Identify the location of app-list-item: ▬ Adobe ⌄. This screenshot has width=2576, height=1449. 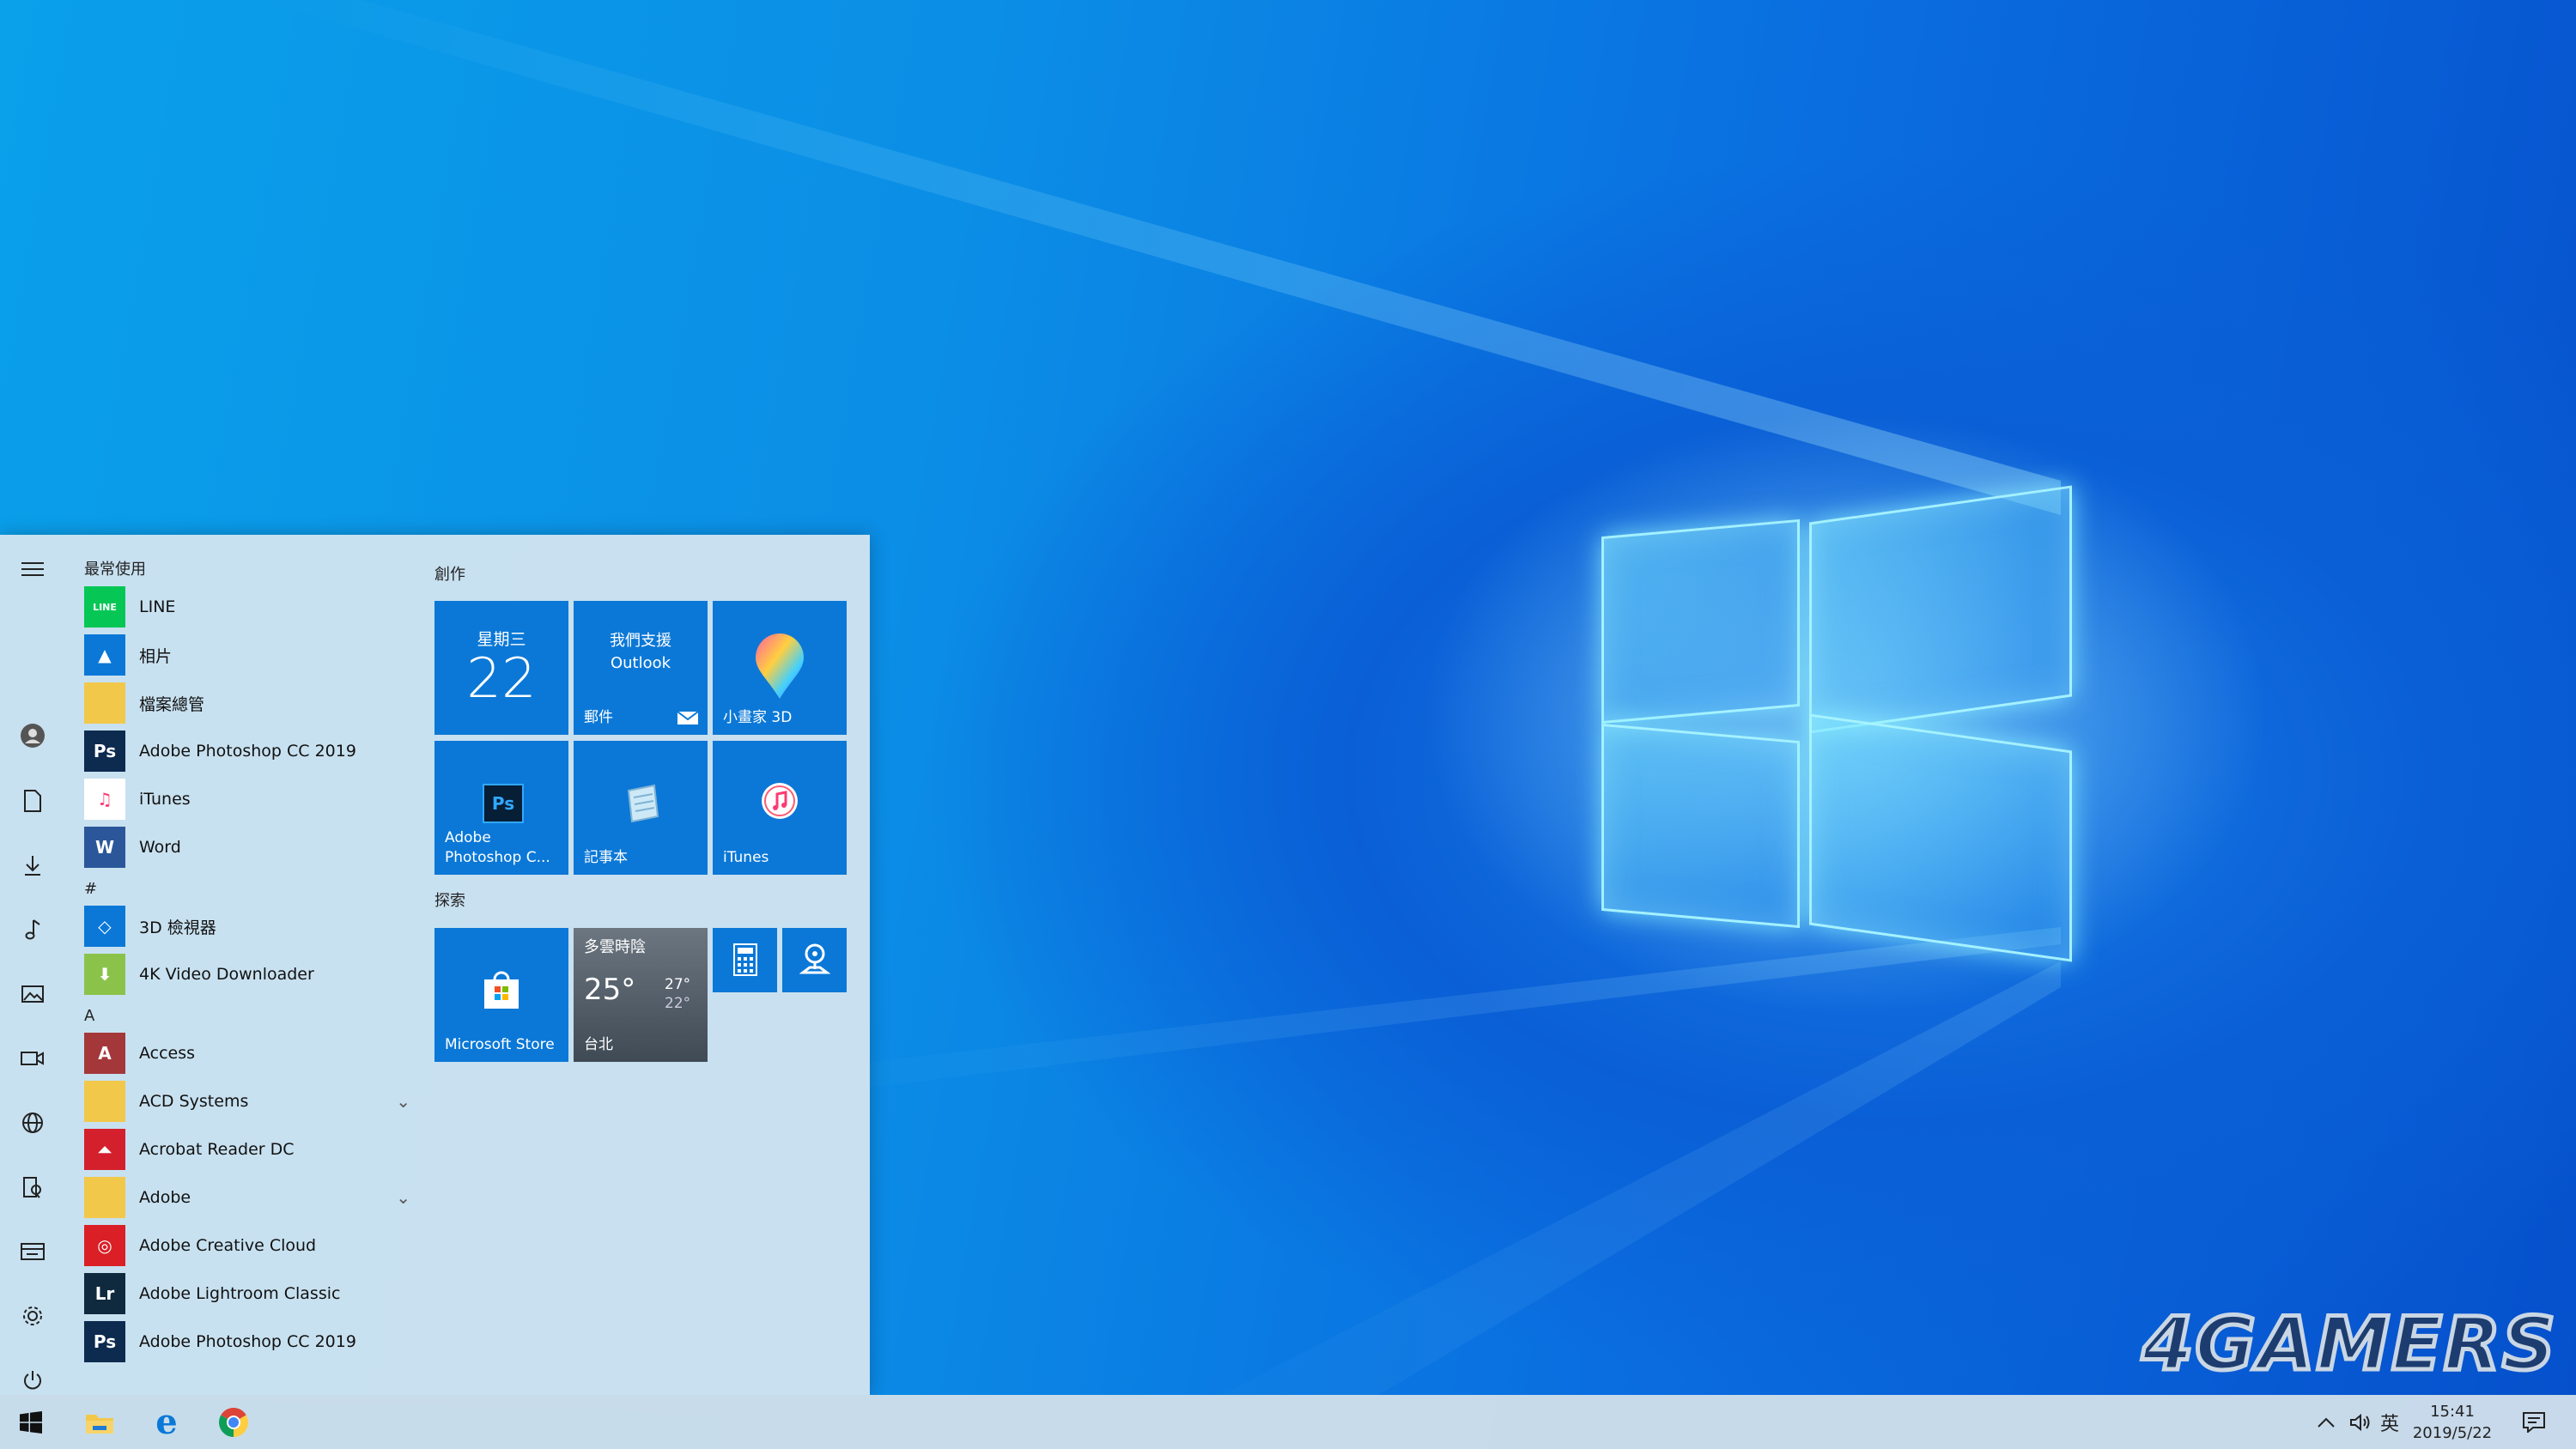
(247, 1197).